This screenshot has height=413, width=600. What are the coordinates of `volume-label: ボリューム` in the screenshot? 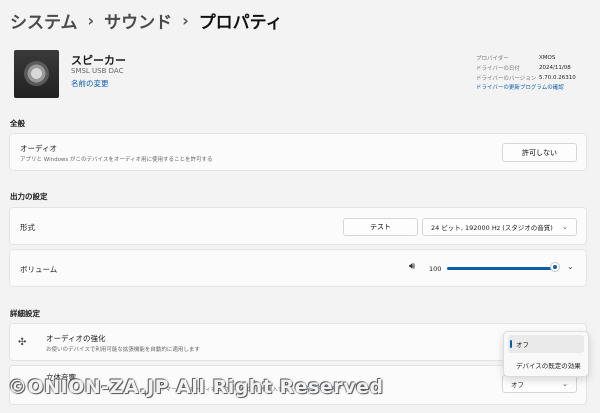 It's located at (39, 269).